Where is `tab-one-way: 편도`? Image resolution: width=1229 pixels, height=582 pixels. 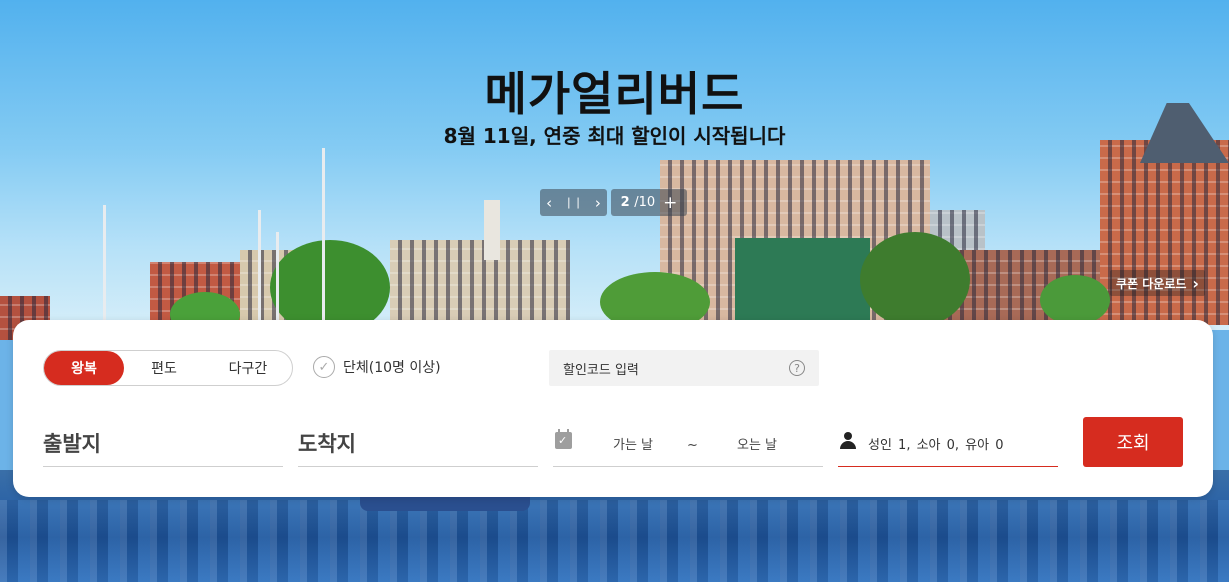 tab-one-way: 편도 is located at coordinates (164, 368).